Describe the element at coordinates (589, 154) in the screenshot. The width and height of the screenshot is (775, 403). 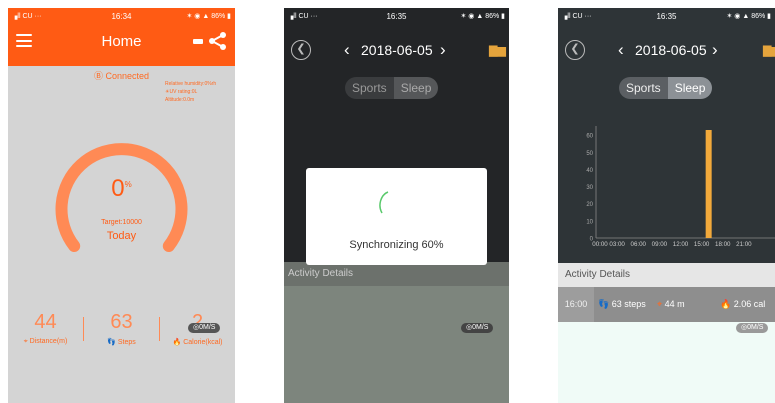
I see `y-tick-label: 50` at that location.